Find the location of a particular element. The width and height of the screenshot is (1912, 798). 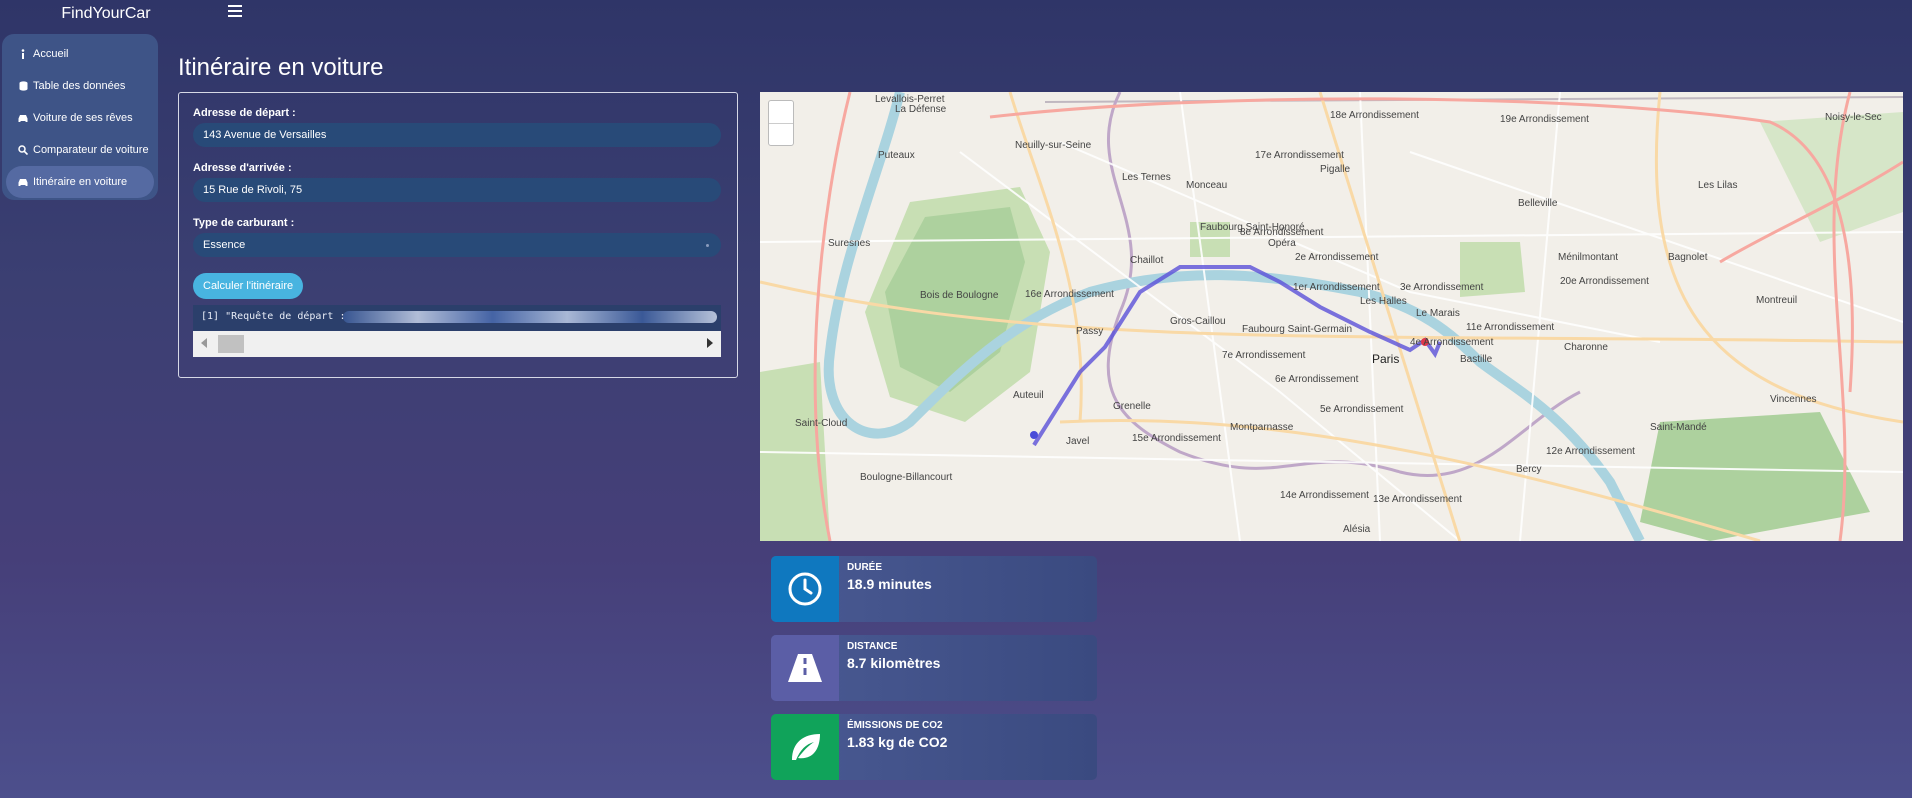

map-label: Les Lilas is located at coordinates (1718, 185).